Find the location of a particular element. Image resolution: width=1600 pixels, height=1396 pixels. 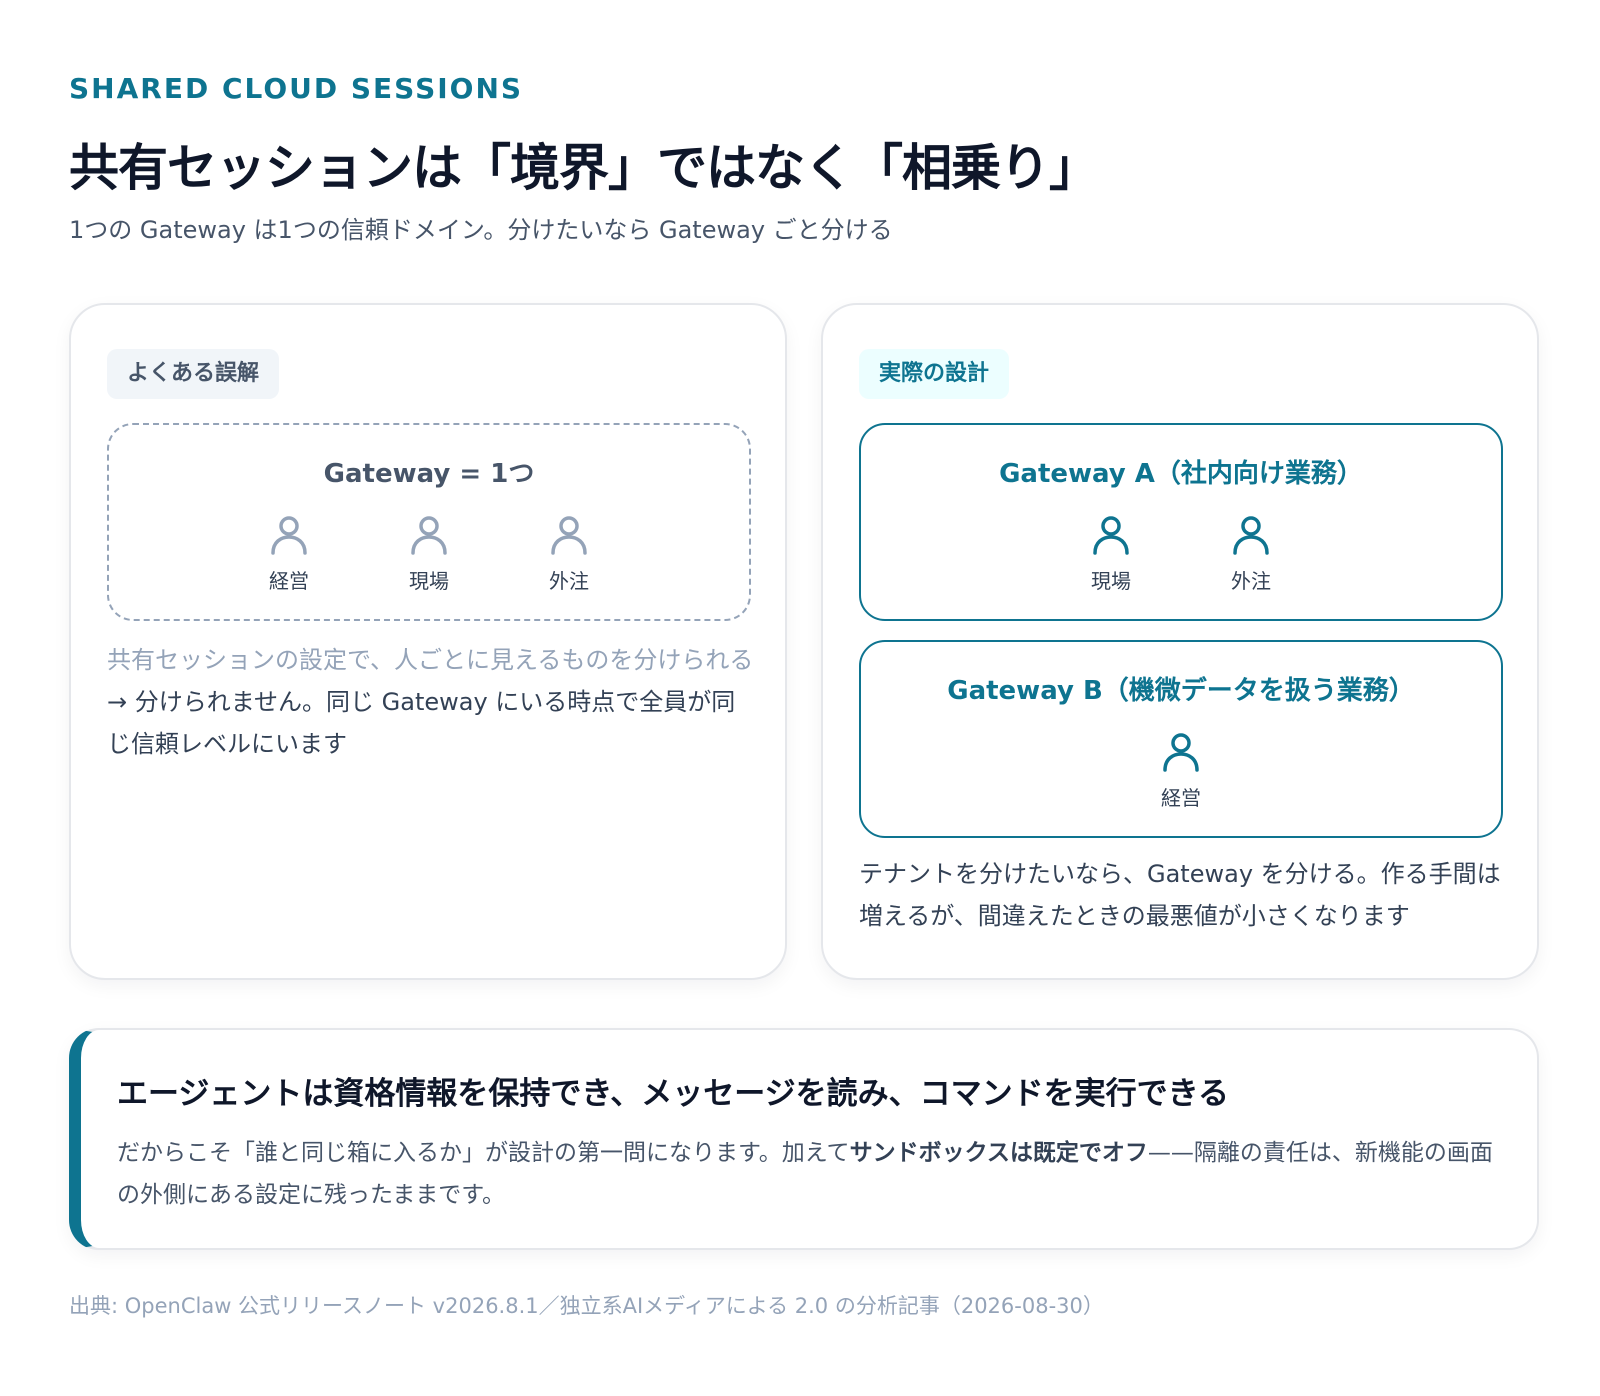

misconception-tag: よくある誤解 is located at coordinates (193, 374).